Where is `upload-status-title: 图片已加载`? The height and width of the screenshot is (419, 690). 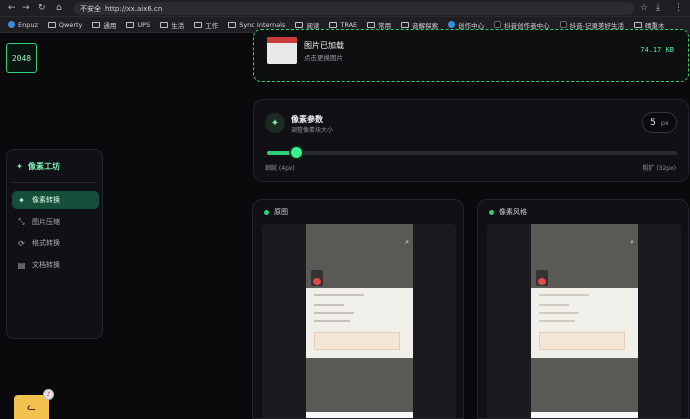 upload-status-title: 图片已加载 is located at coordinates (324, 45).